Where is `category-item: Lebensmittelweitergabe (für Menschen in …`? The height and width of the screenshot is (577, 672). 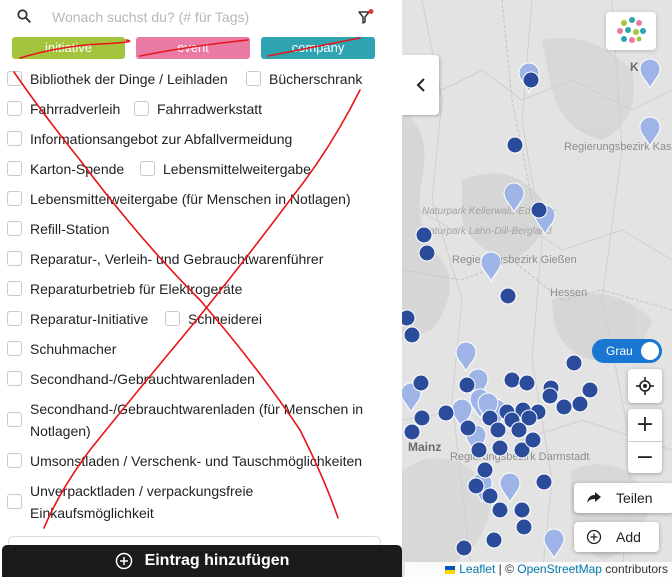 category-item: Lebensmittelweitergabe (für Menschen in … is located at coordinates (187, 198).